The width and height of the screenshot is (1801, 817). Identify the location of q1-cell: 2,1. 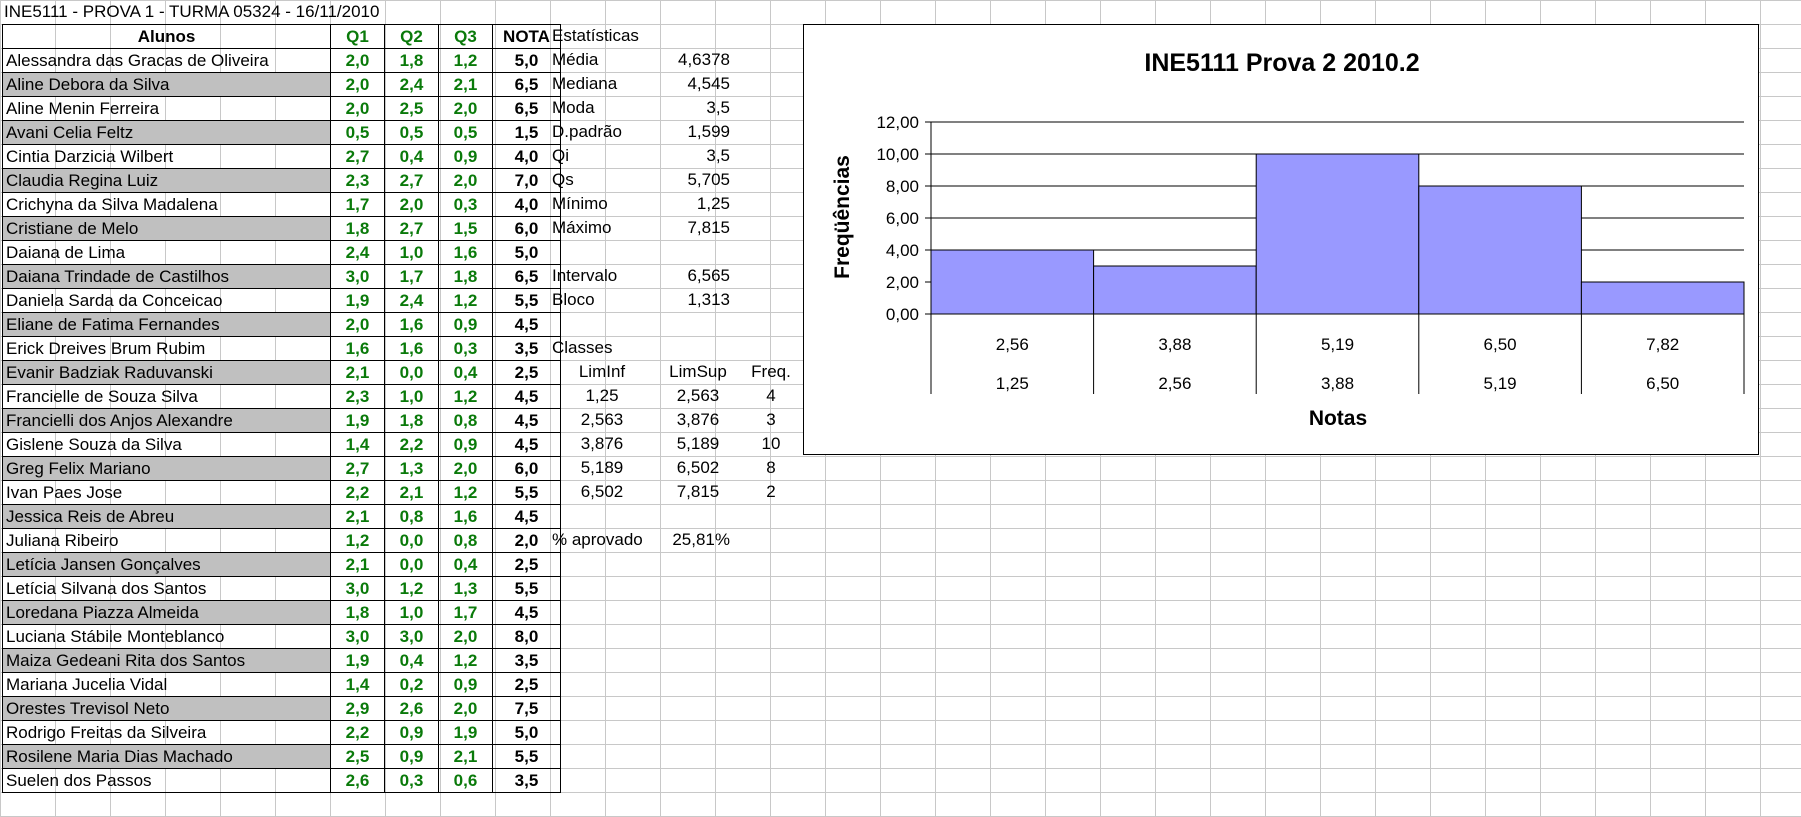
(357, 372).